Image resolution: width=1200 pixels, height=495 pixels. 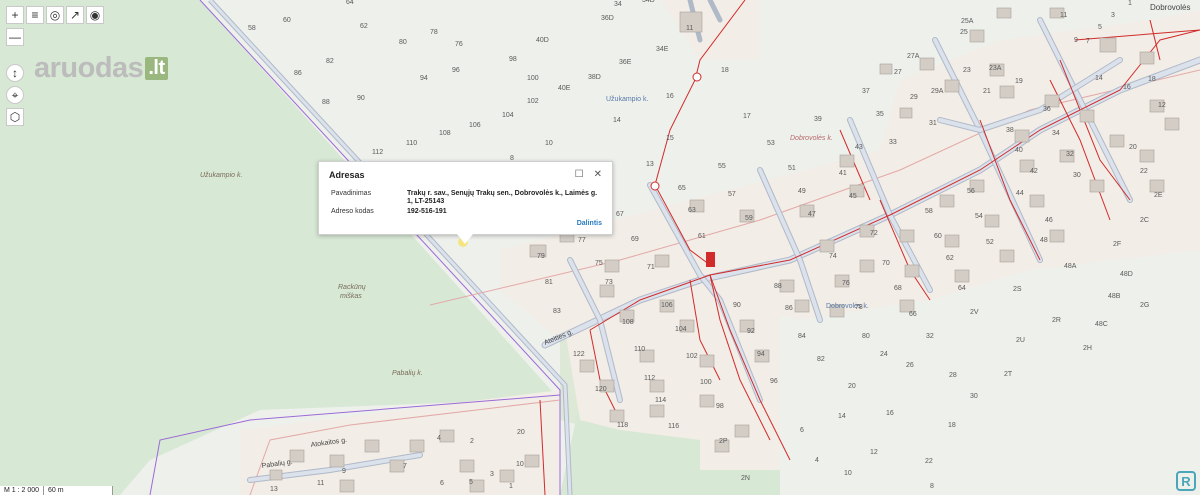 I want to click on utility-node, so click(x=655, y=186).